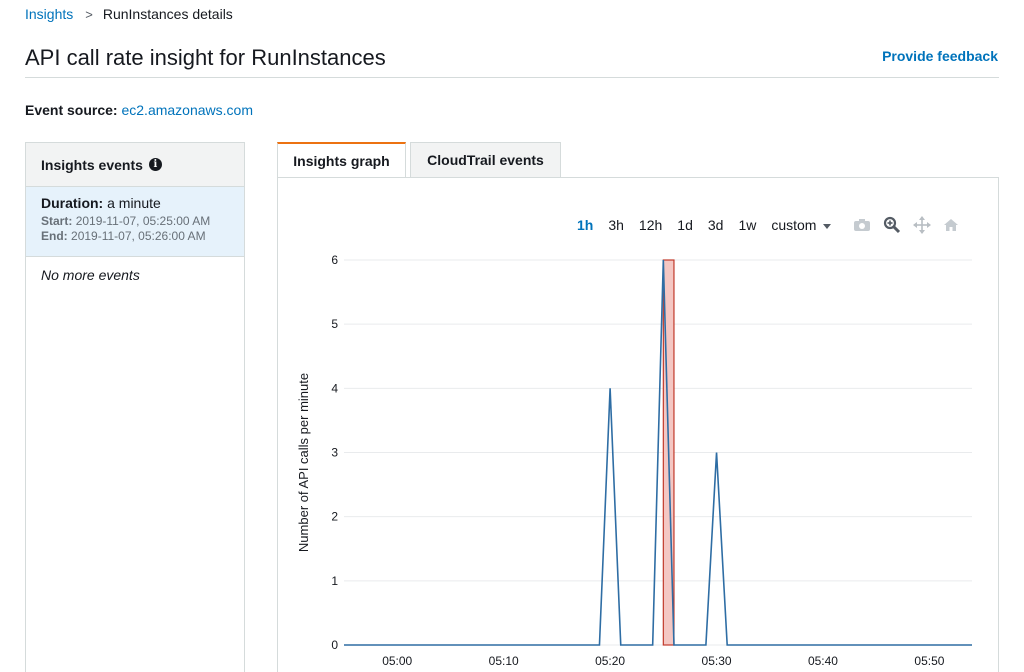 The height and width of the screenshot is (672, 1024). I want to click on event-end: End: 2019-11-07, 05:26:00 AM, so click(135, 236).